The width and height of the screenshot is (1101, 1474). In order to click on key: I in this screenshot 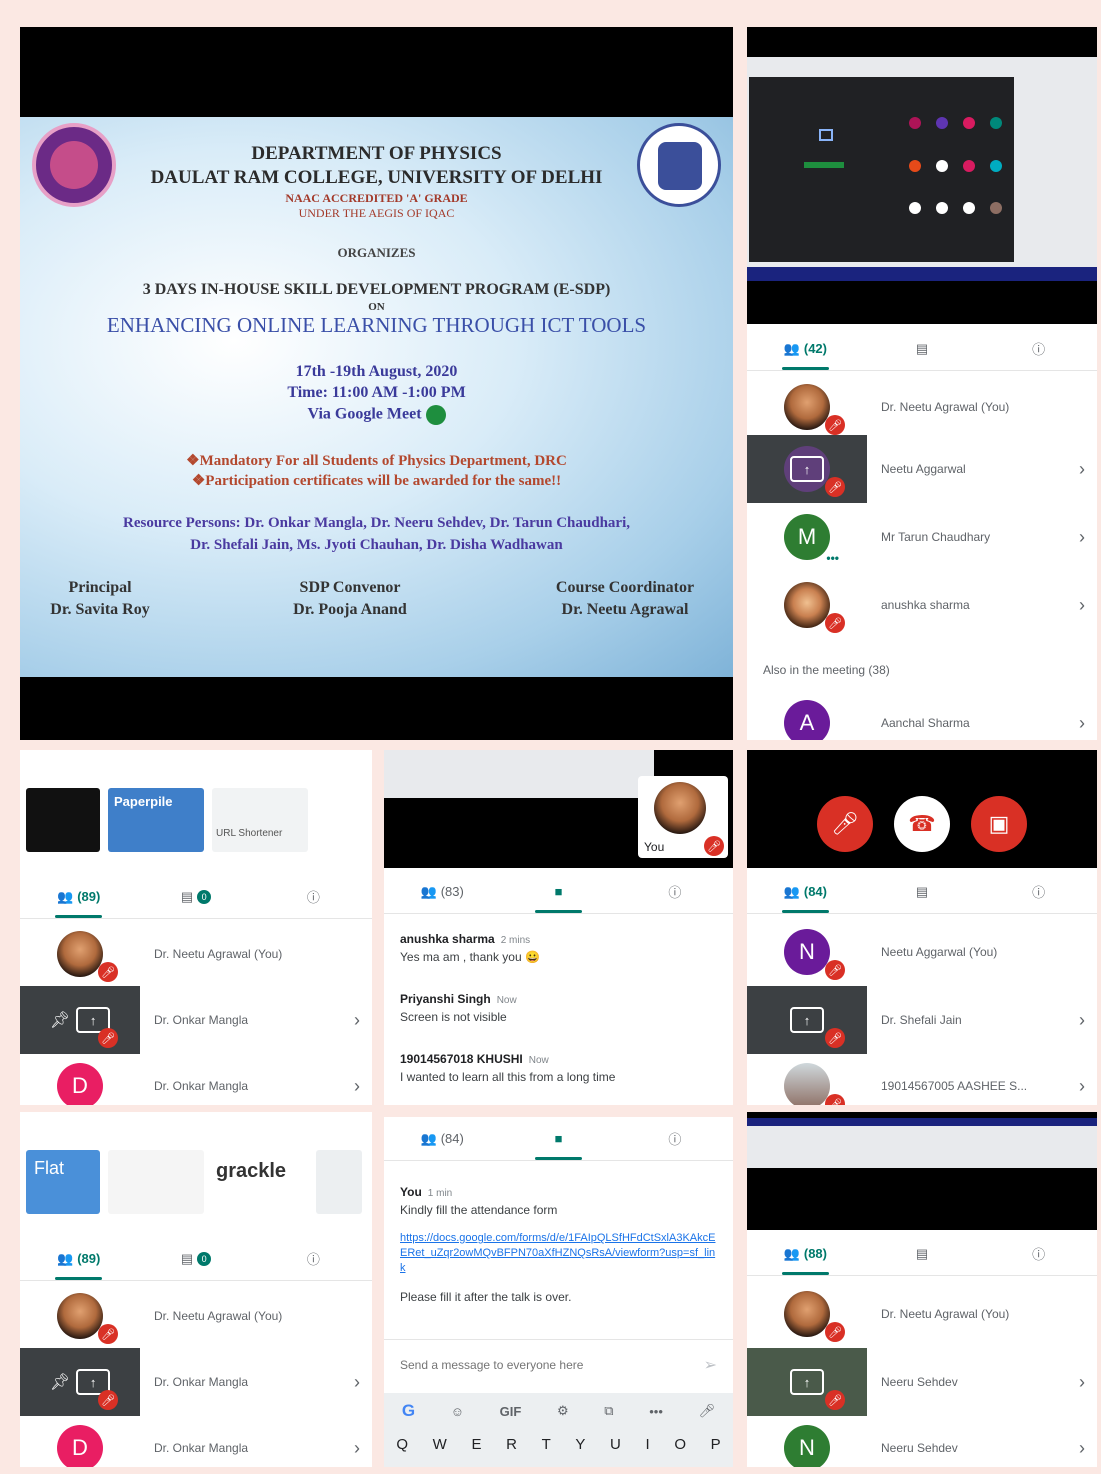, I will do `click(648, 1444)`.